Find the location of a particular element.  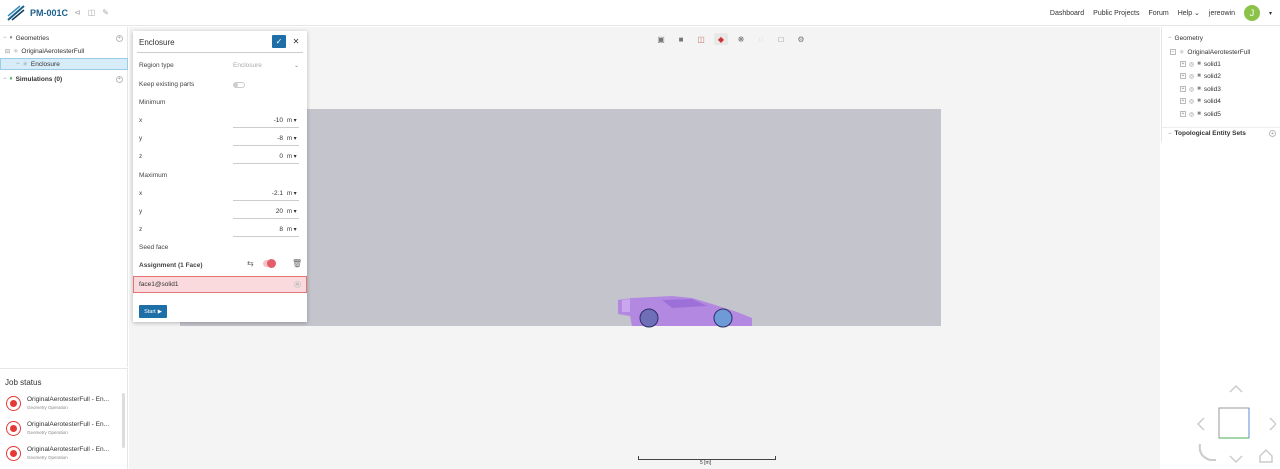

max-z-input: 8 is located at coordinates (281, 229).